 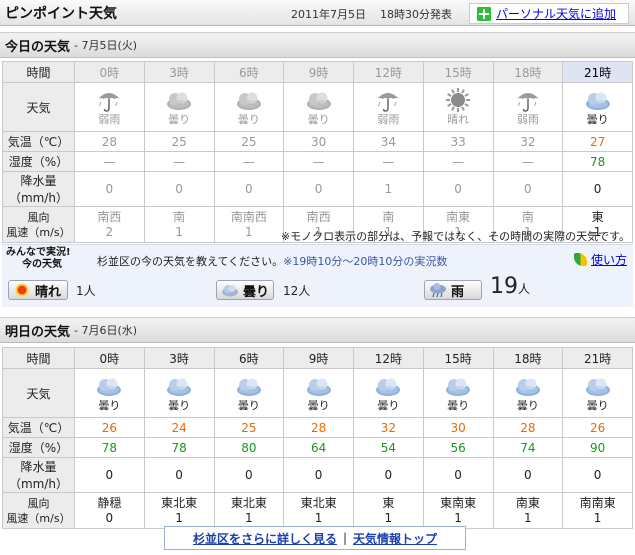 What do you see at coordinates (458, 107) in the screenshot?
I see `weather-cell: 晴れ` at bounding box center [458, 107].